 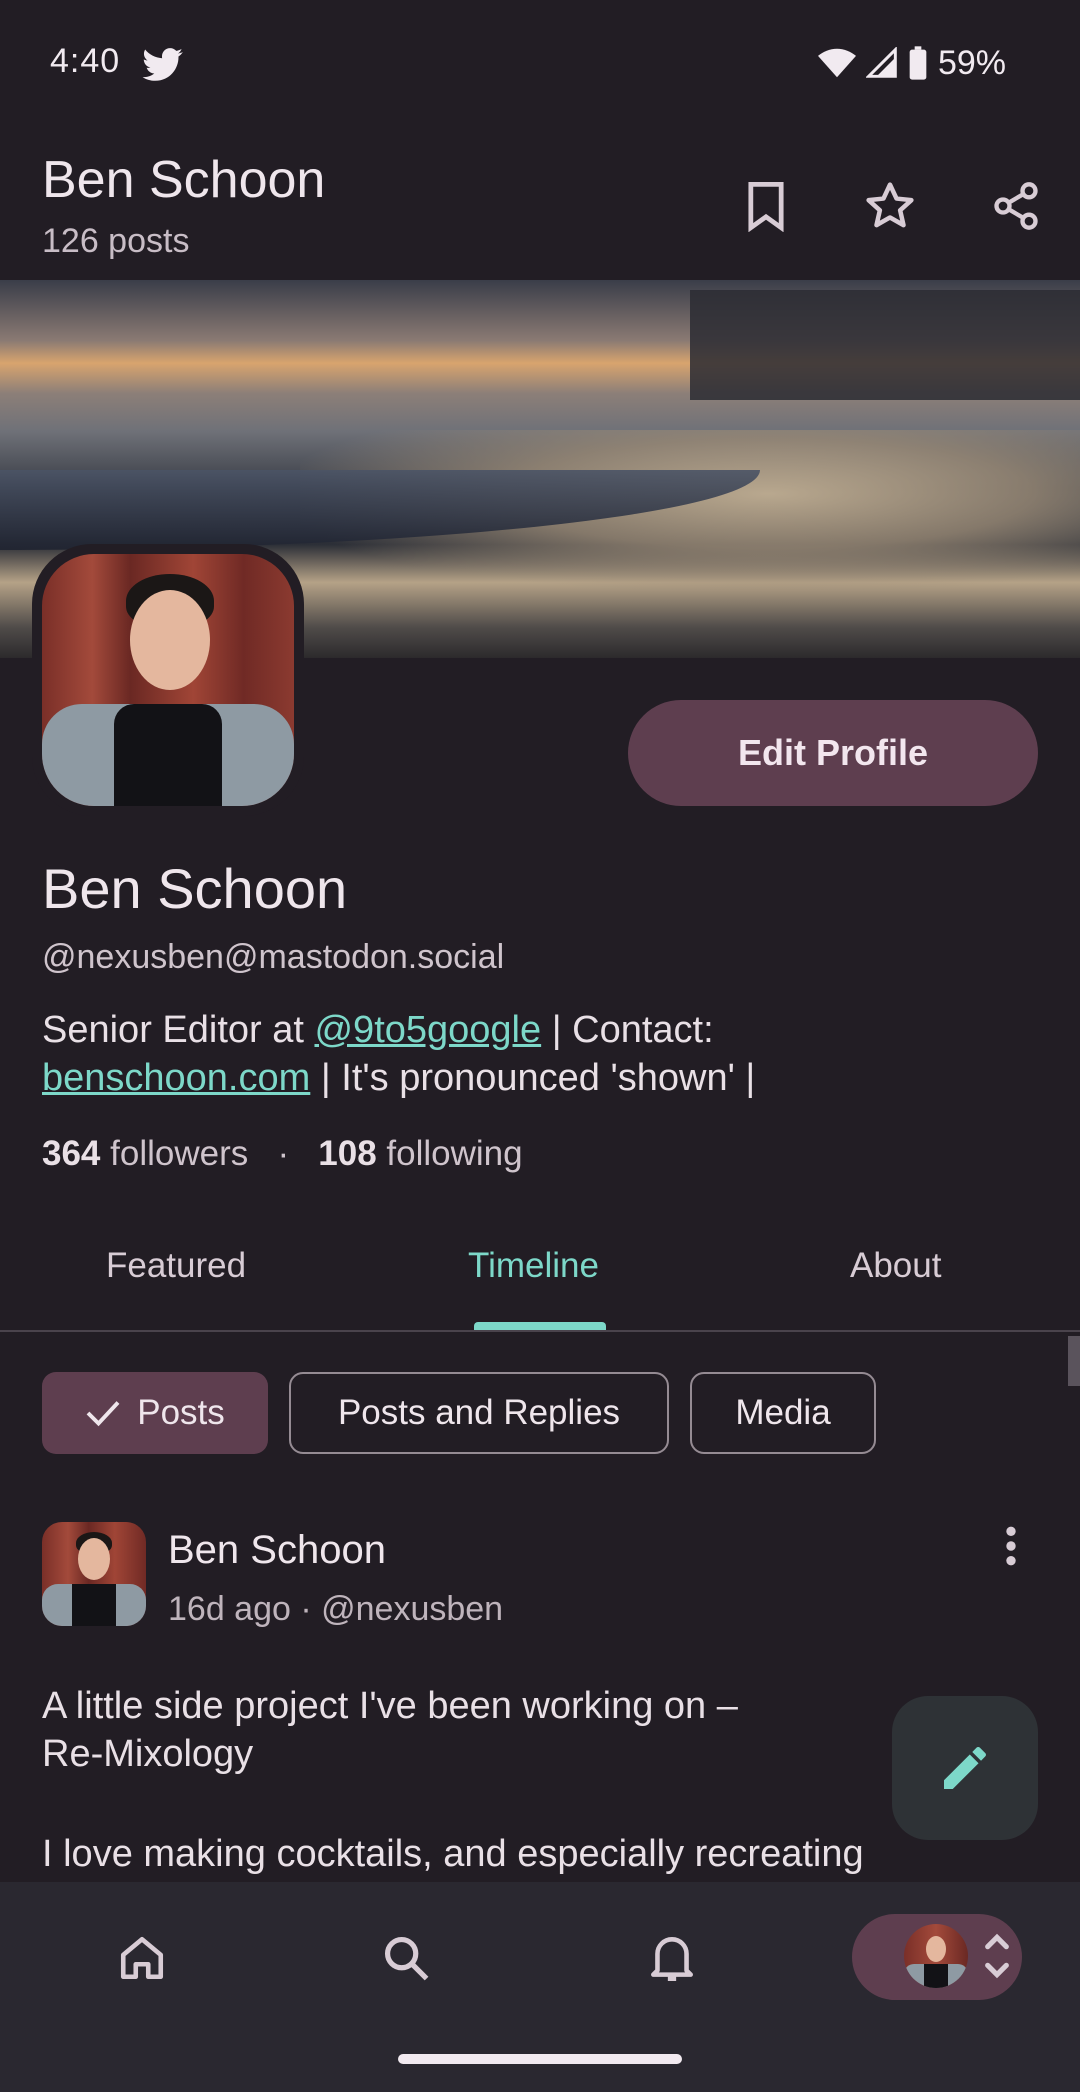 I want to click on following-count: 108, so click(x=347, y=1153).